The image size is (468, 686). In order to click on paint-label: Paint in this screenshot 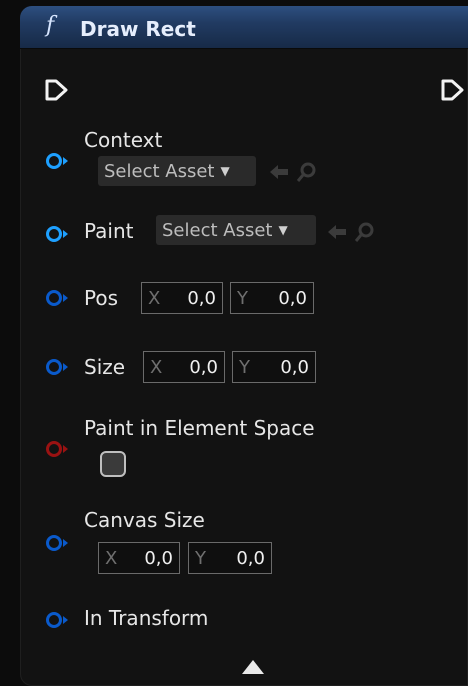, I will do `click(109, 231)`.